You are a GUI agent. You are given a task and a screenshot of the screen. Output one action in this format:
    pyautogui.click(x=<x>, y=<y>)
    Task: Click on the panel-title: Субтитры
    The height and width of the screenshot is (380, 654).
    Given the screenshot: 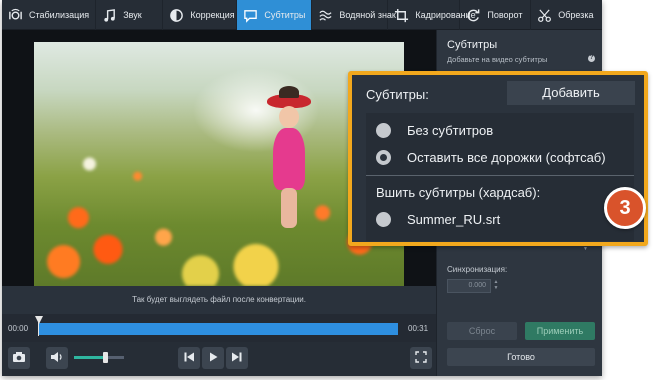 What is the action you would take?
    pyautogui.click(x=472, y=45)
    